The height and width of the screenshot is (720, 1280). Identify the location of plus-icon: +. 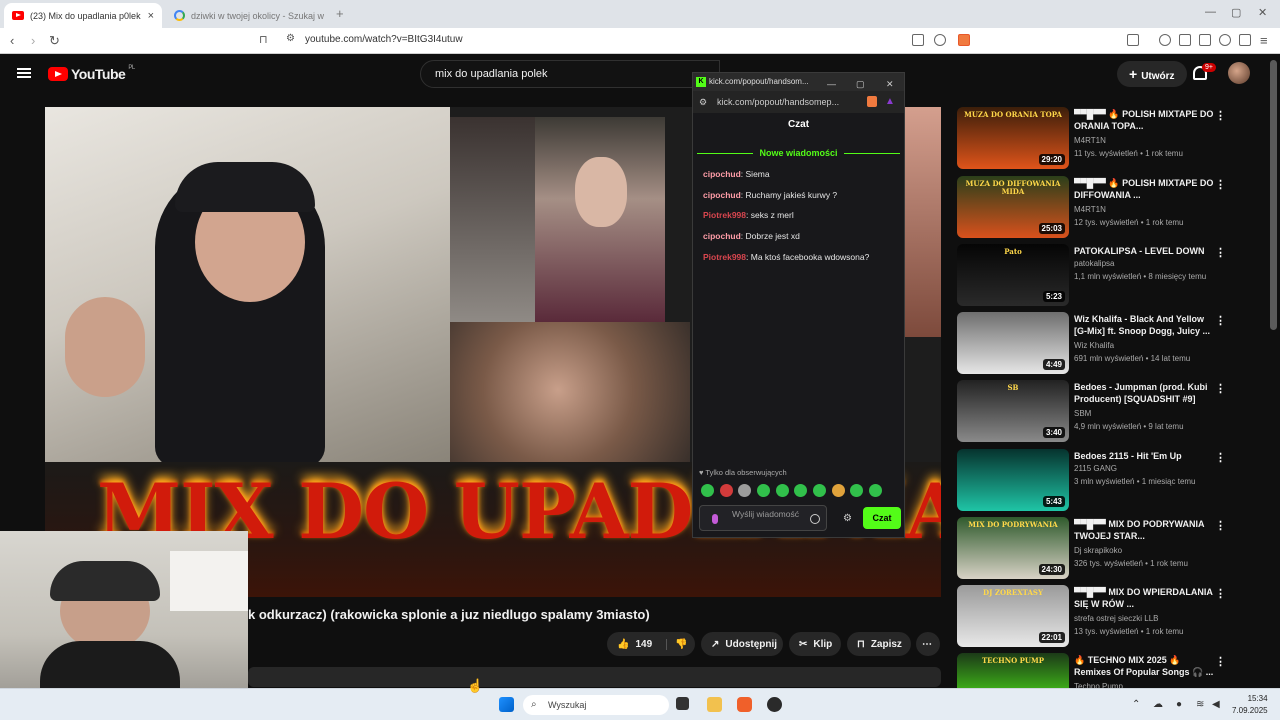
(340, 13).